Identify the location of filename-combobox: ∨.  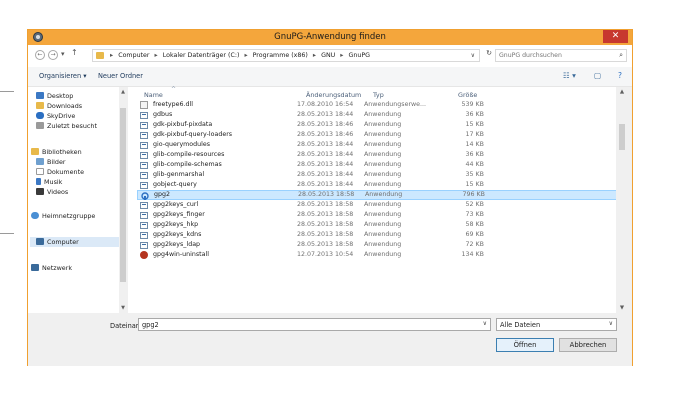
(314, 324).